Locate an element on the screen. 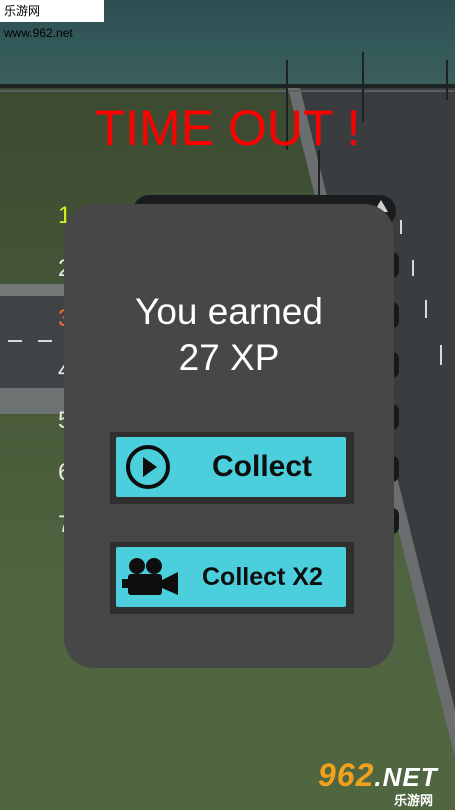 The height and width of the screenshot is (810, 455). xp-earned-message: You earned 27 XP is located at coordinates (229, 335).